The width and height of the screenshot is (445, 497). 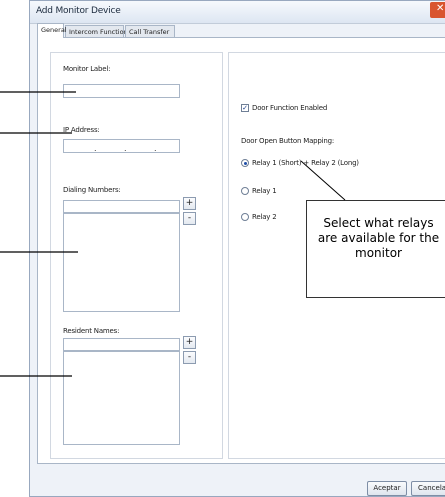 What do you see at coordinates (323, 180) in the screenshot?
I see `callout-pointer-line` at bounding box center [323, 180].